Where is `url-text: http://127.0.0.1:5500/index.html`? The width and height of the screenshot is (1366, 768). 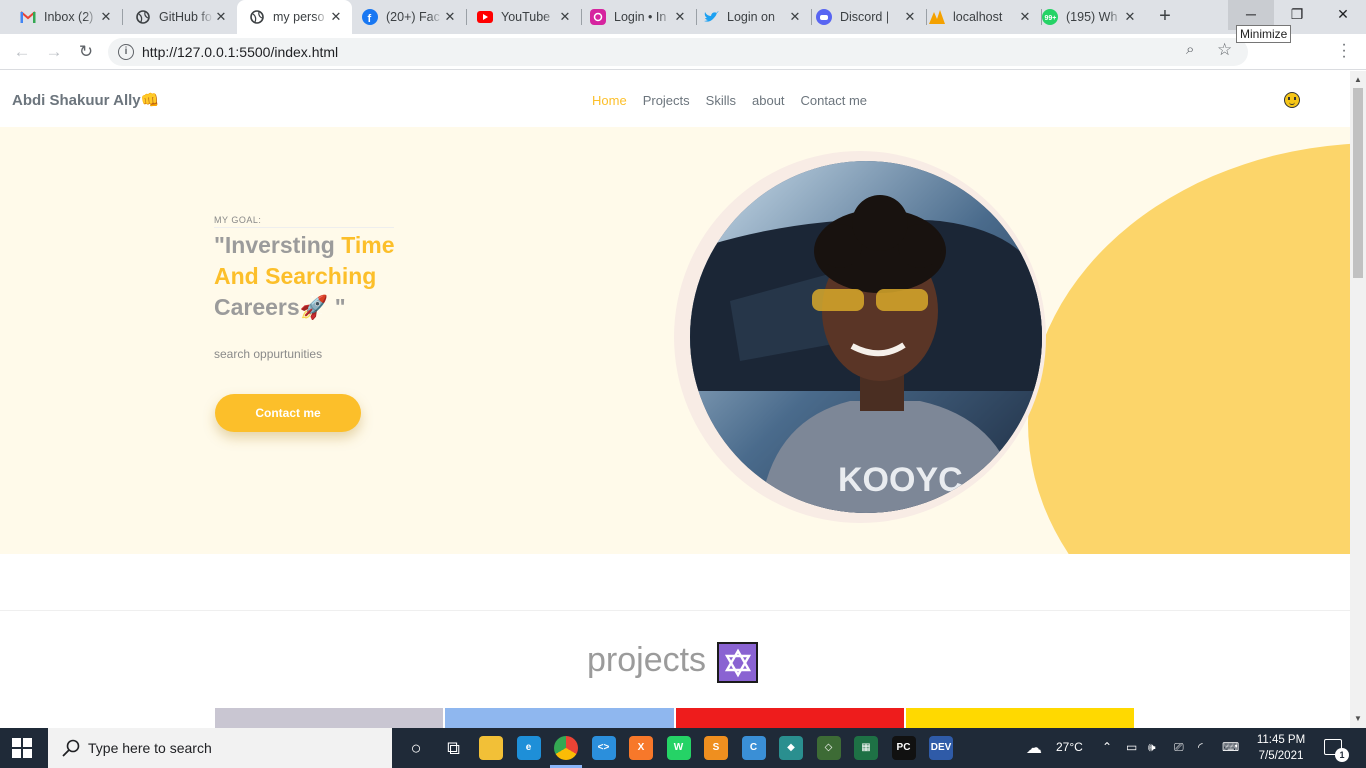 url-text: http://127.0.0.1:5500/index.html is located at coordinates (240, 52).